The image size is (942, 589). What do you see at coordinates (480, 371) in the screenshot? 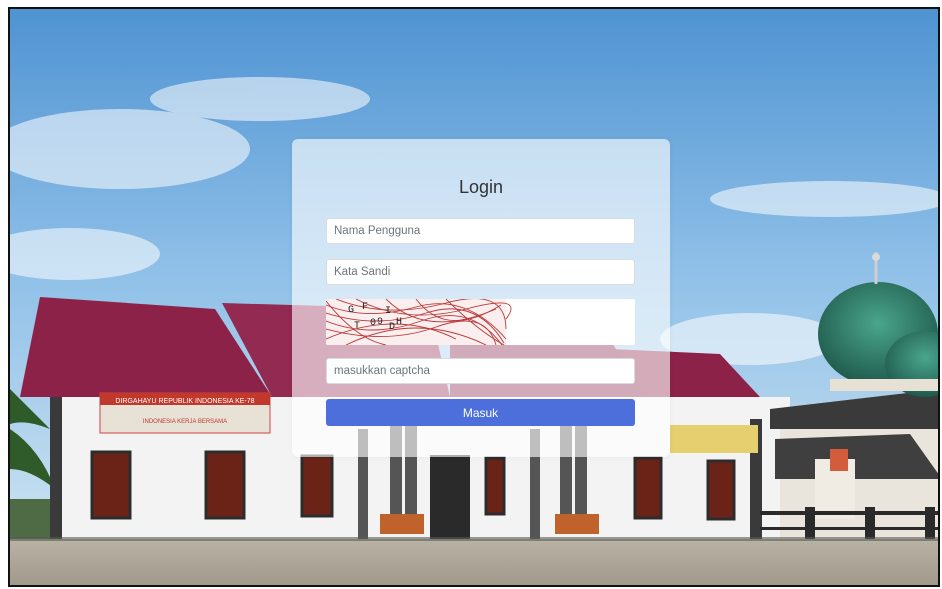
I see `captcha-input` at bounding box center [480, 371].